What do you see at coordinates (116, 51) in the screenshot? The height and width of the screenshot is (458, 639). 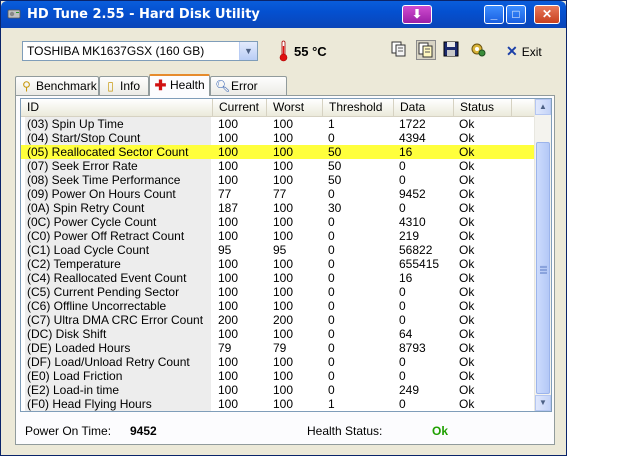 I see `drive-select-value: TOSHIBA MK1637GSX (160 GB)` at bounding box center [116, 51].